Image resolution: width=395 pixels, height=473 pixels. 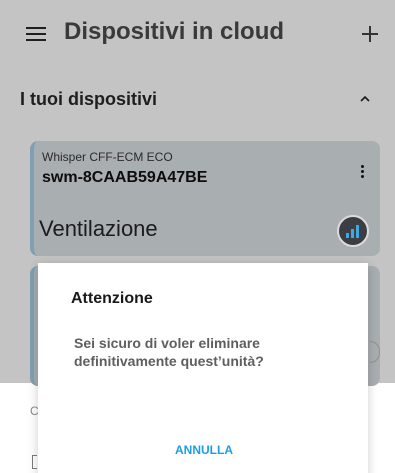 I want to click on menu-icon, so click(x=36, y=34).